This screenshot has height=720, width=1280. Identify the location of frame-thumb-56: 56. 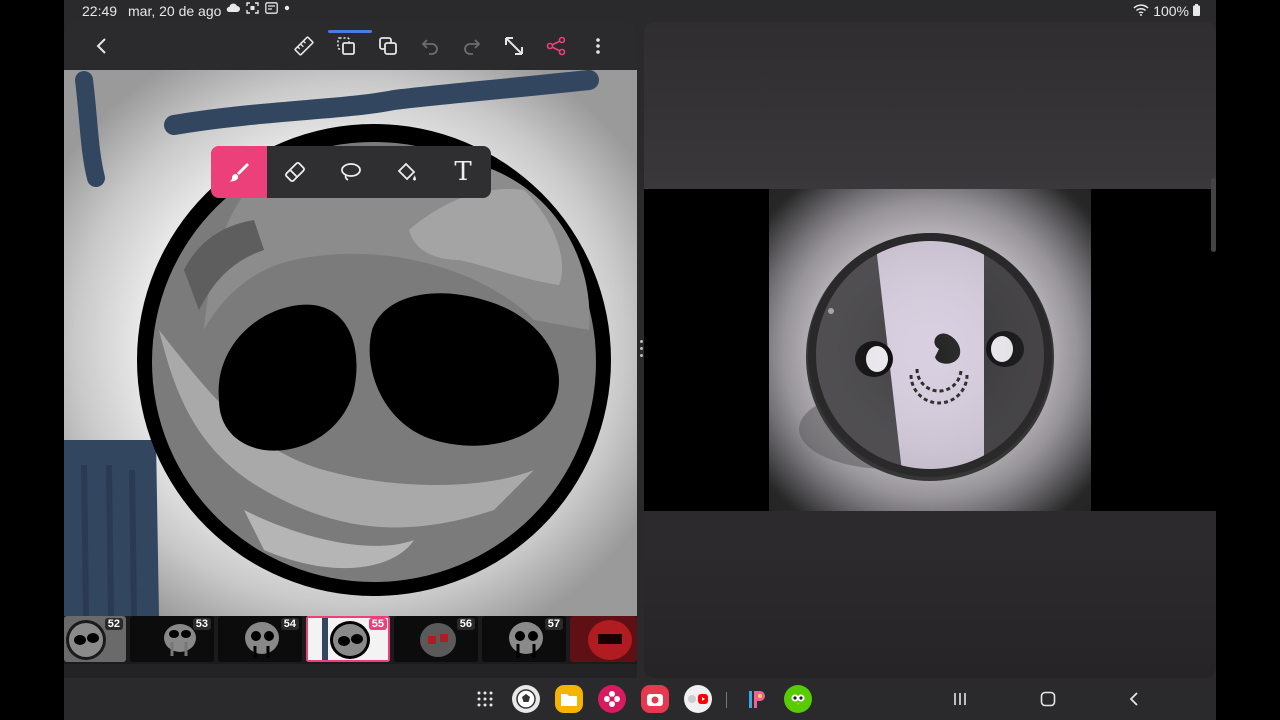
(436, 639).